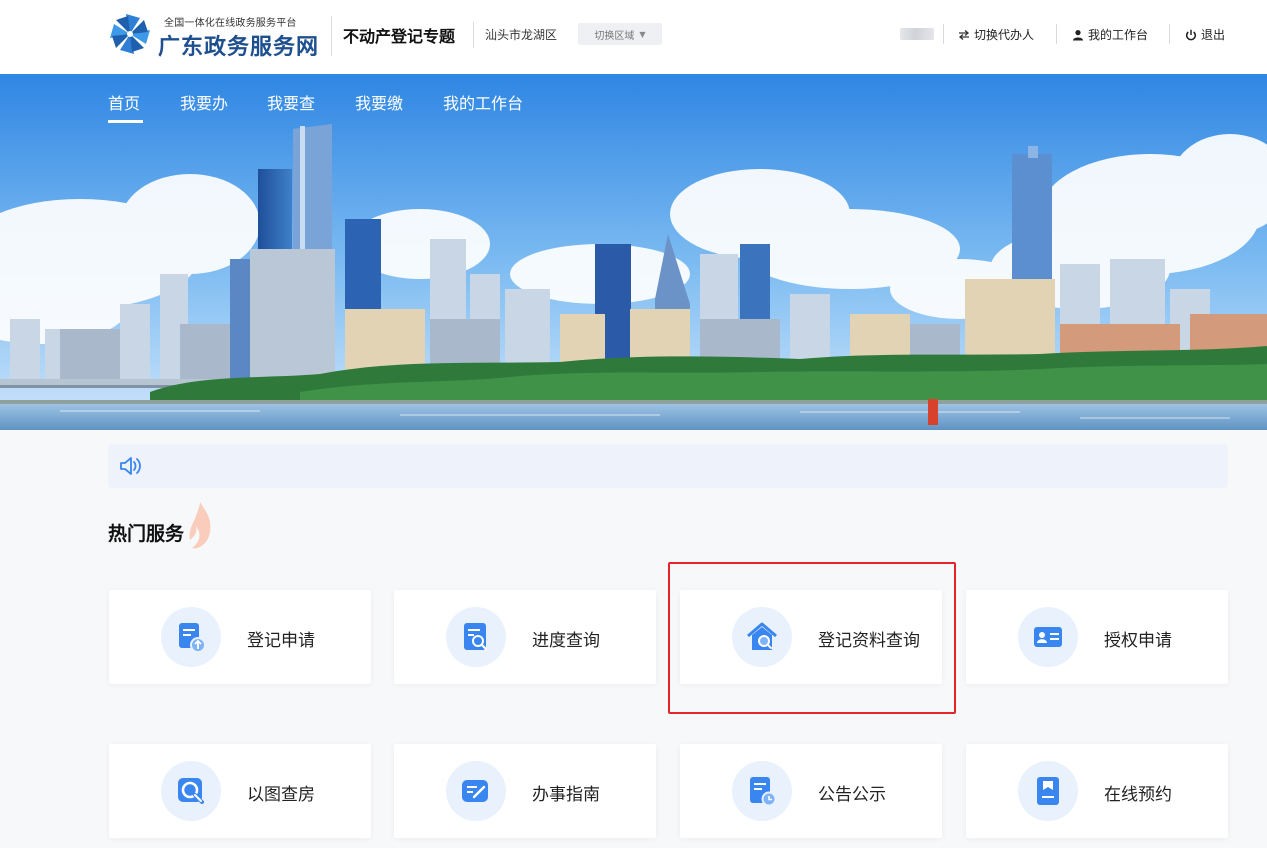 This screenshot has height=848, width=1267. What do you see at coordinates (1078, 34) in the screenshot?
I see `user-icon` at bounding box center [1078, 34].